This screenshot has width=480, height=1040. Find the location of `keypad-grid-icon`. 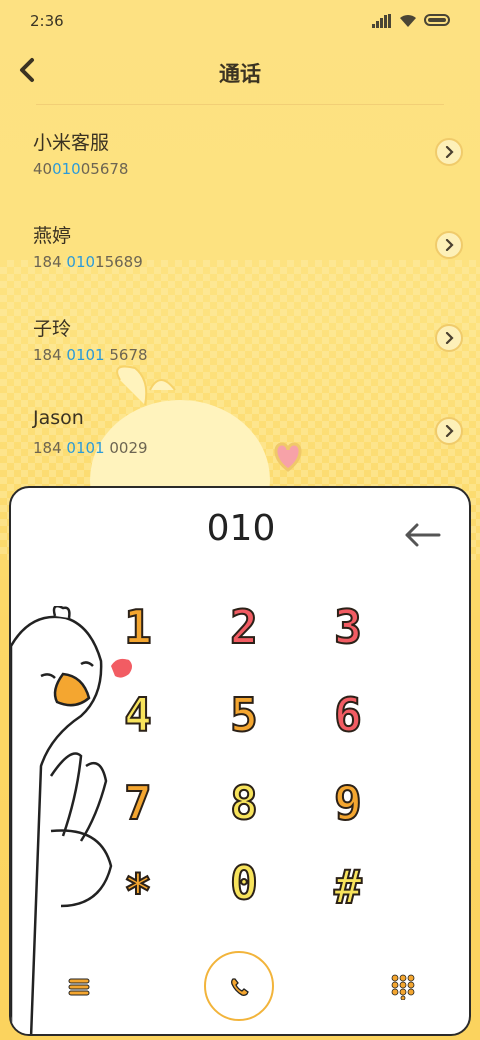

keypad-grid-icon is located at coordinates (403, 987).